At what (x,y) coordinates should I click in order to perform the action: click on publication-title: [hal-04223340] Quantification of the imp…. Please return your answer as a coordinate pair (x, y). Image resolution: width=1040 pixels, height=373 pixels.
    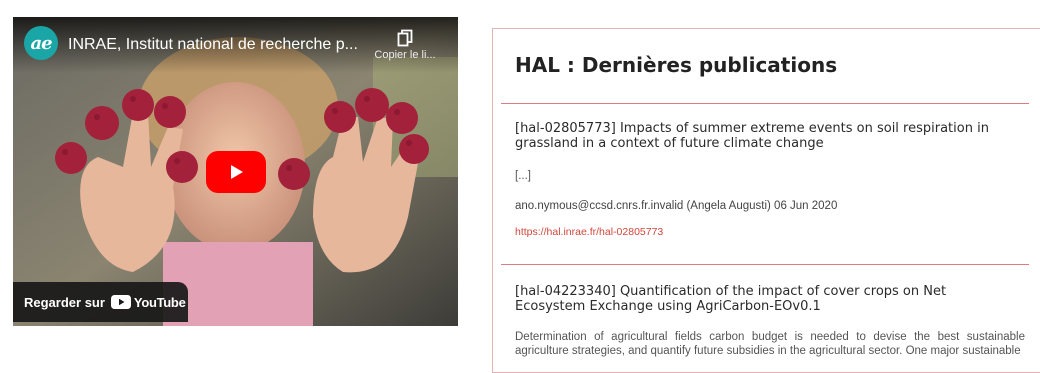
    Looking at the image, I should click on (767, 299).